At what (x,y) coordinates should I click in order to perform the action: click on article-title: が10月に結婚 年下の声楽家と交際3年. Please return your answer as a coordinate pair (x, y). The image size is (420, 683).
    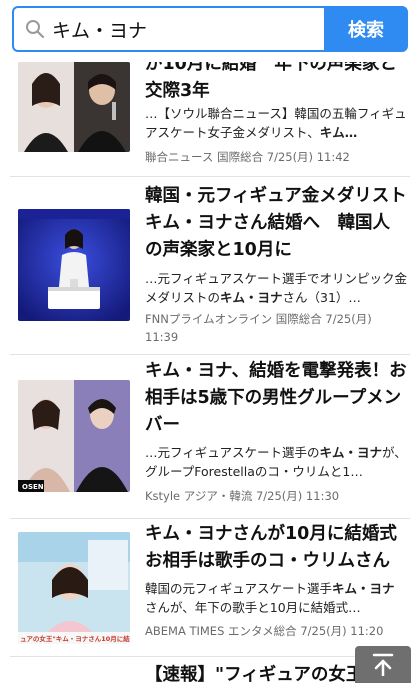
    Looking at the image, I should click on (276, 83).